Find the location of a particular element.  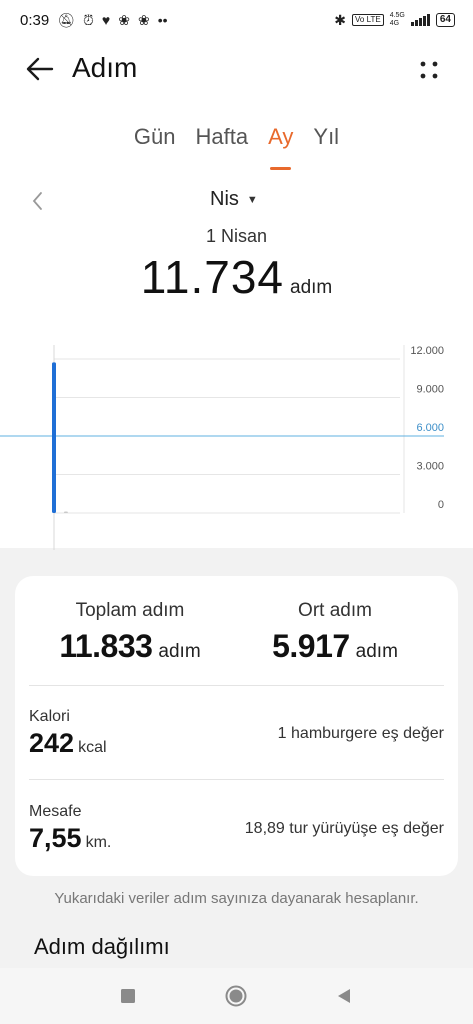

more-options-icon is located at coordinates (429, 70).